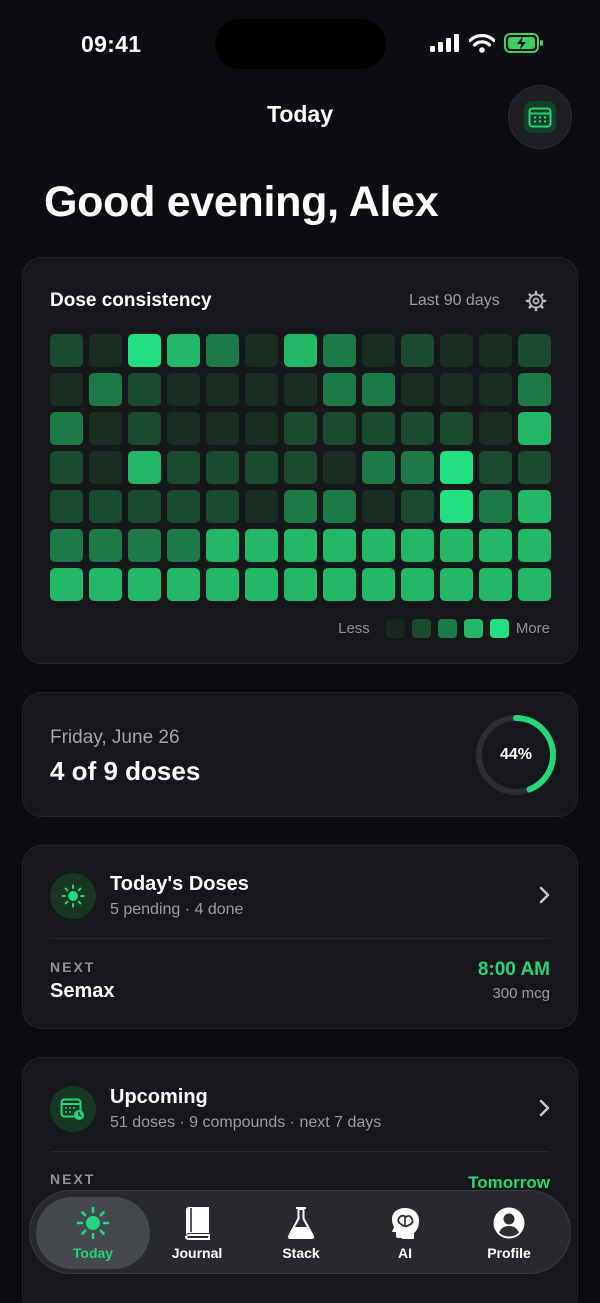  What do you see at coordinates (131, 300) in the screenshot?
I see `heatmap-title: Dose consistency` at bounding box center [131, 300].